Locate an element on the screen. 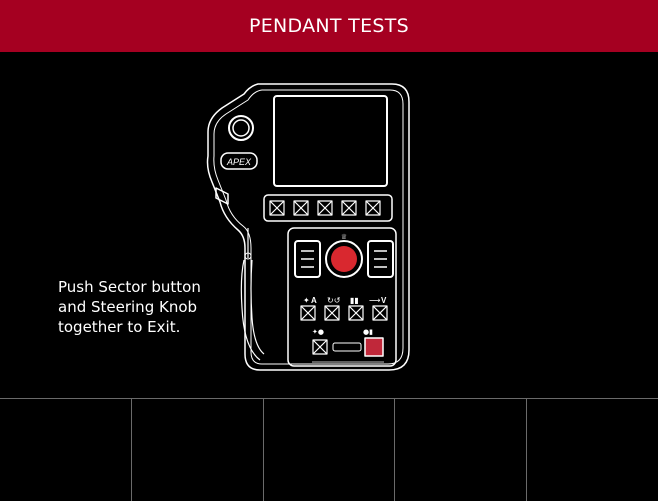 Image resolution: width=658 pixels, height=501 pixels. pendant-screen is located at coordinates (330, 141).